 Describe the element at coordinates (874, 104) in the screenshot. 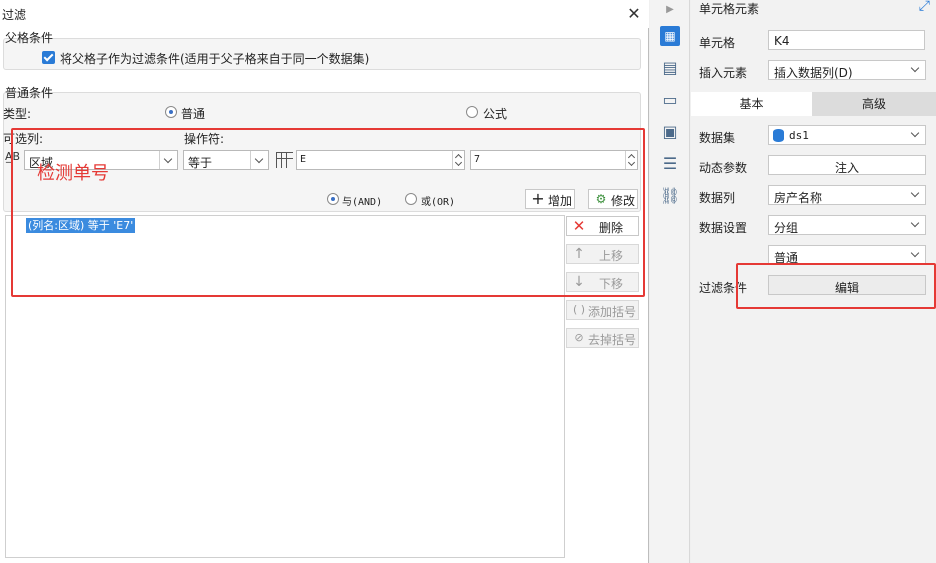

I see `tab-advanced: 高级` at that location.